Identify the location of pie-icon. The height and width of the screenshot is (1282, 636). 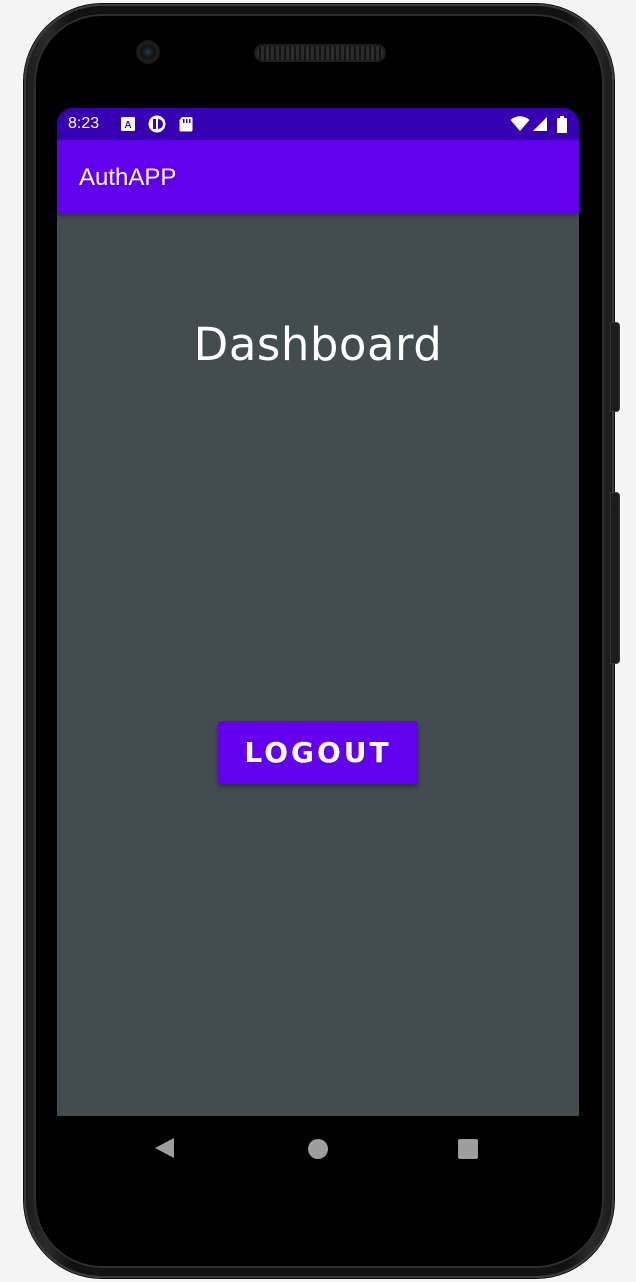
(157, 124).